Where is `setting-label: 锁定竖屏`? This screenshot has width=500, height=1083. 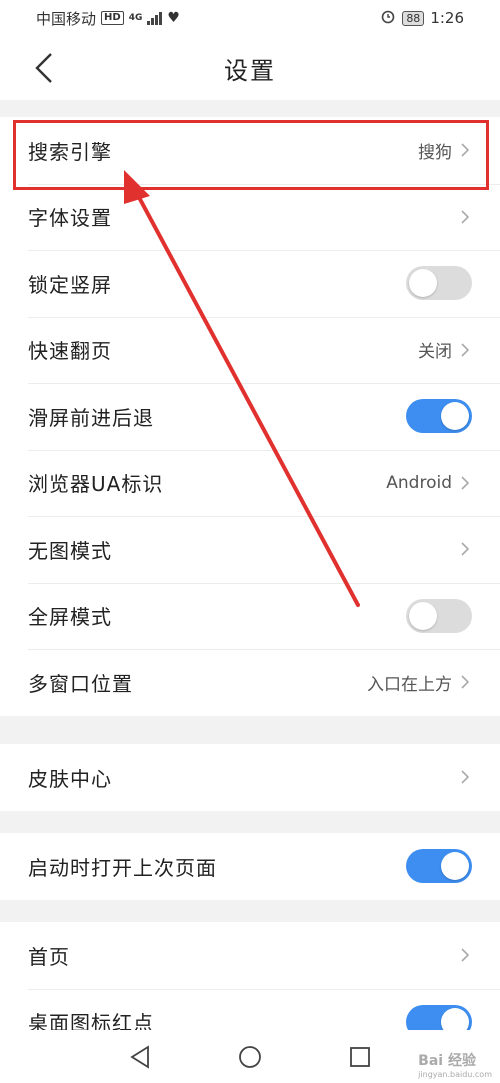 setting-label: 锁定竖屏 is located at coordinates (70, 284).